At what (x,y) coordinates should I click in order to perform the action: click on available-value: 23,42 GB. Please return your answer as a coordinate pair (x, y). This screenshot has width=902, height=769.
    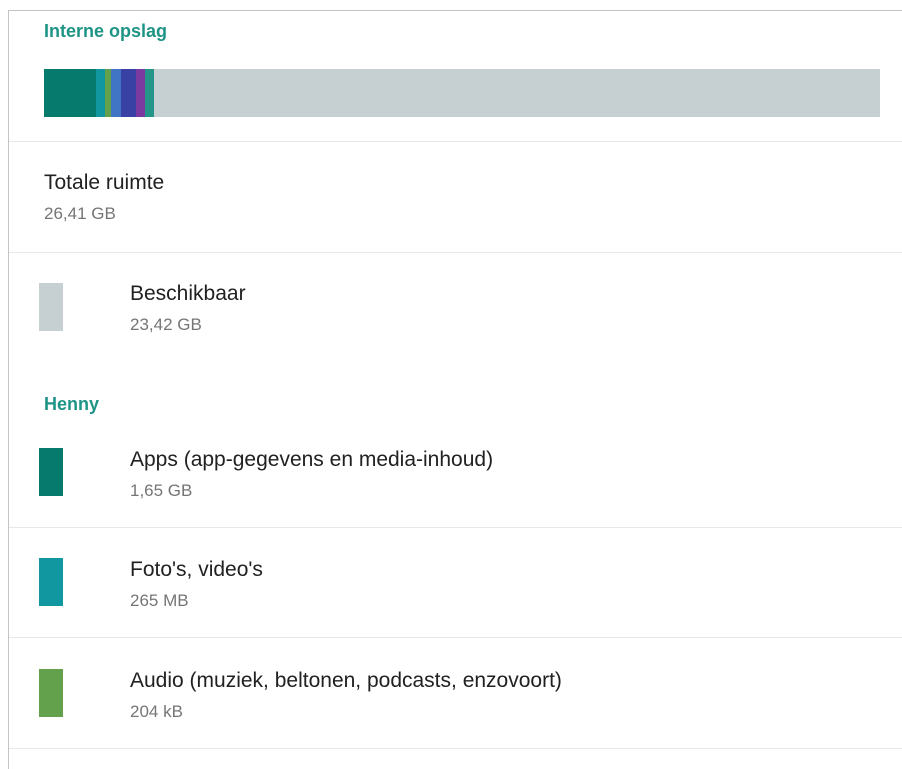
    Looking at the image, I should click on (166, 324).